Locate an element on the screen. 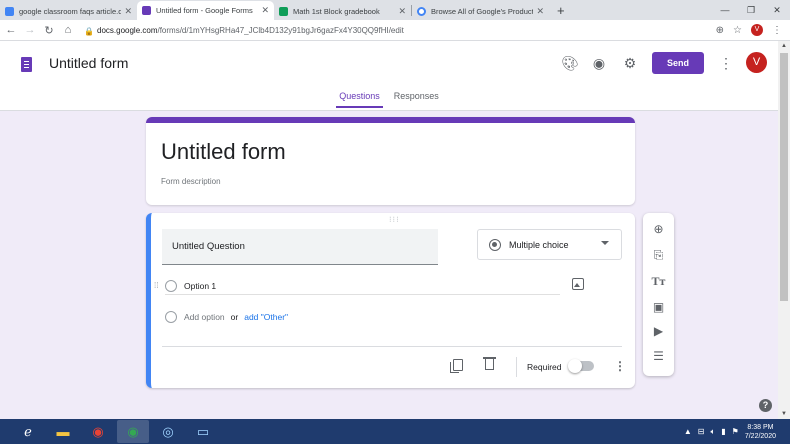  windows-taskbar: ℯ ▬ ◉ ◉ ◎ ▭ ▲ ⊟ 🔈︎ ▮ ⚑ 8:38 PM 7/22/2020 is located at coordinates (395, 431).